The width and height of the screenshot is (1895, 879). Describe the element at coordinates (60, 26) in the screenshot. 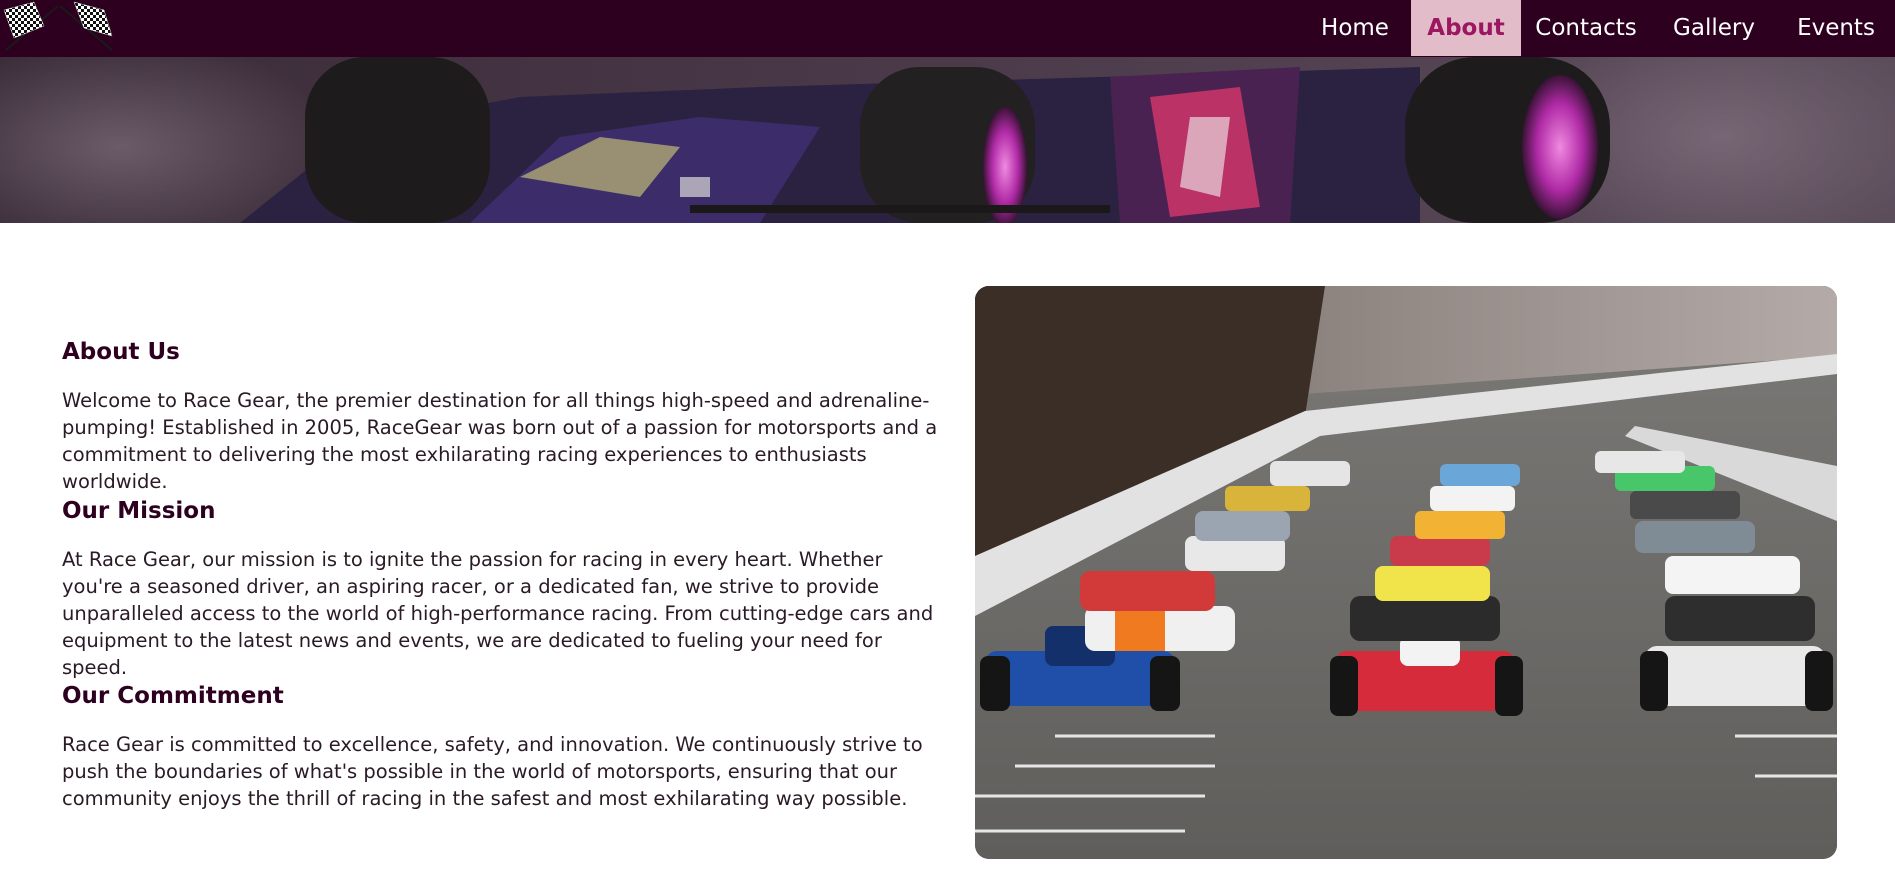

I see `checkered-flags-icon` at that location.